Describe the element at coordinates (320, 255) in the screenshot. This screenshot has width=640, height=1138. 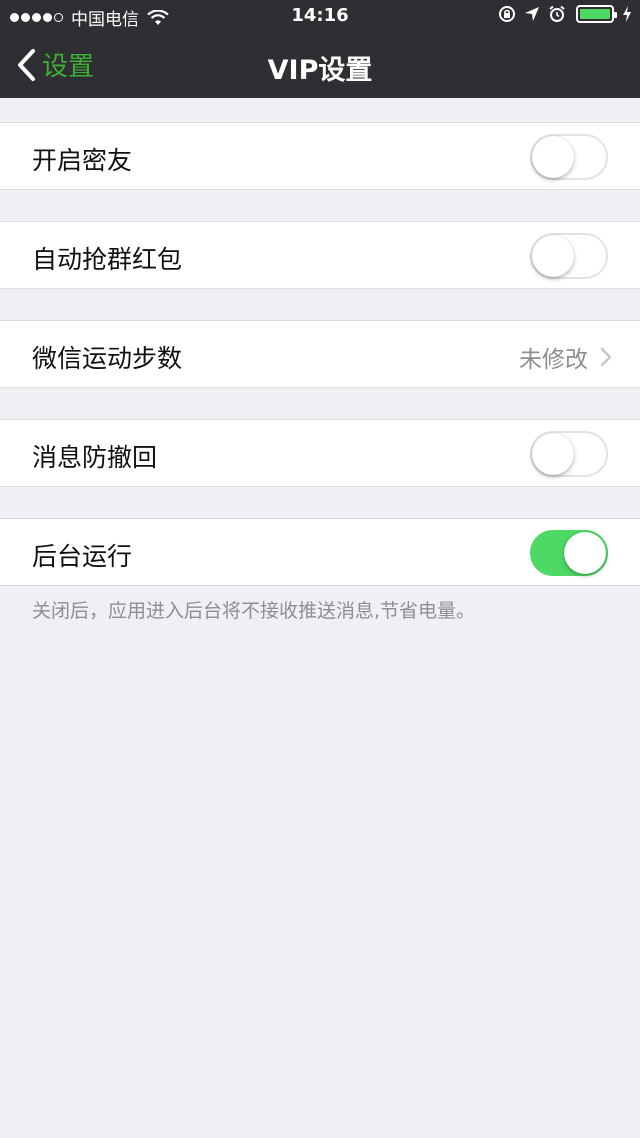
I see `settings-row-auto-red-packet: 自动抢群红包` at that location.